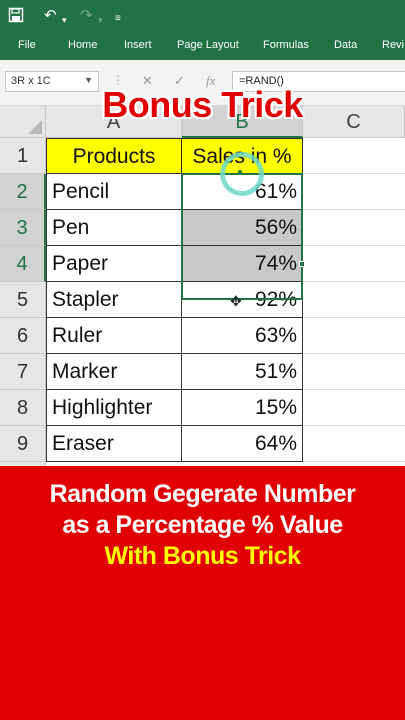 The height and width of the screenshot is (720, 405). I want to click on click-indicator-icon, so click(242, 174).